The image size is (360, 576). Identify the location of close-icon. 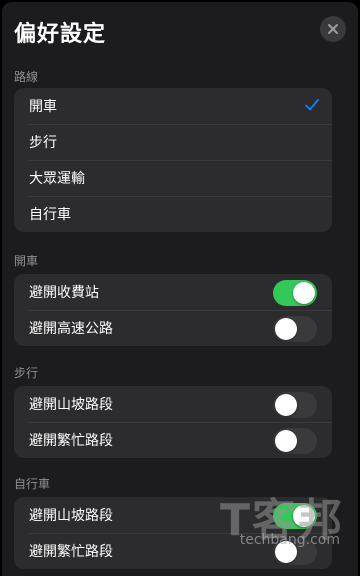
(333, 29).